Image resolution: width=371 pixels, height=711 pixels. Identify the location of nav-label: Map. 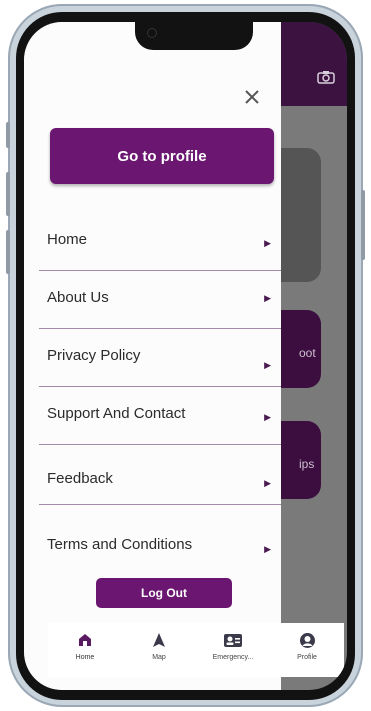
(159, 657).